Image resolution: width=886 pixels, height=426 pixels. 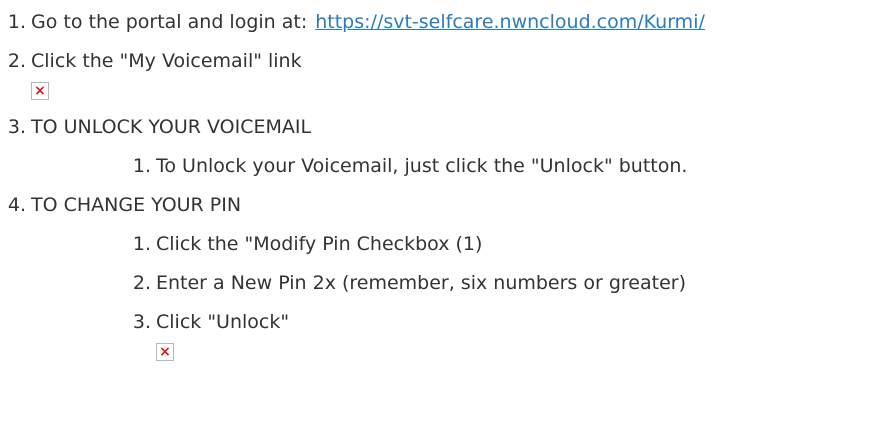 I want to click on step-number: 2., so click(x=16, y=61).